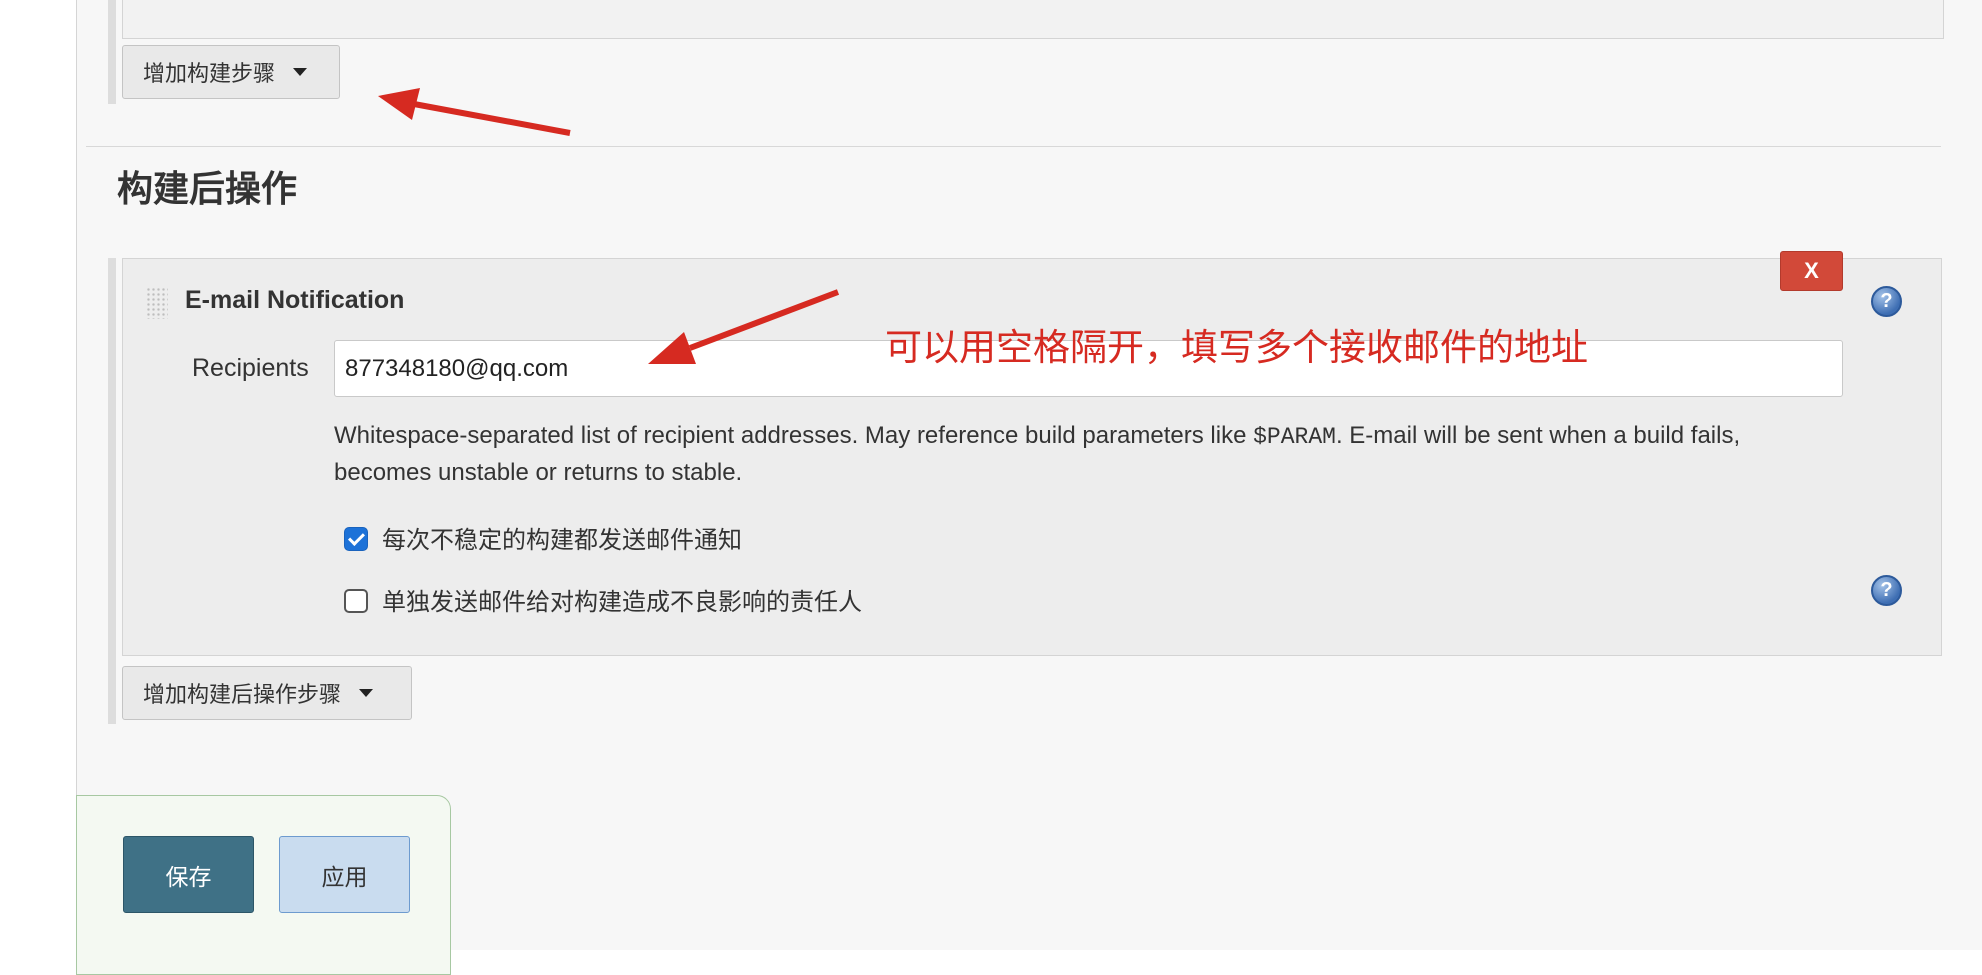 This screenshot has height=975, width=1982. Describe the element at coordinates (344, 874) in the screenshot. I see `apply-button: 应用` at that location.